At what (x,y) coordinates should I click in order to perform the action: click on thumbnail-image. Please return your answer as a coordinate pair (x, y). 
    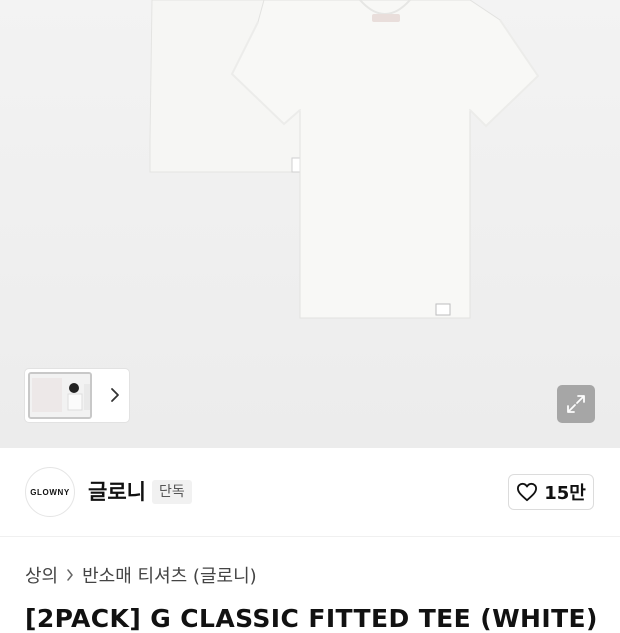
    Looking at the image, I should click on (60, 395).